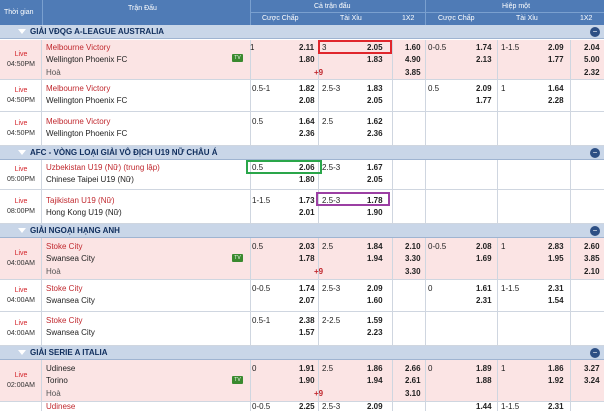 This screenshot has width=604, height=411. I want to click on handicap-home-odds: 1.82, so click(307, 88).